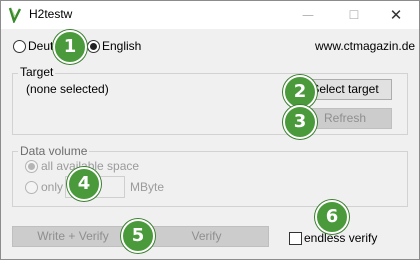 This screenshot has height=260, width=420. I want to click on annotation-badge-5: 5, so click(138, 236).